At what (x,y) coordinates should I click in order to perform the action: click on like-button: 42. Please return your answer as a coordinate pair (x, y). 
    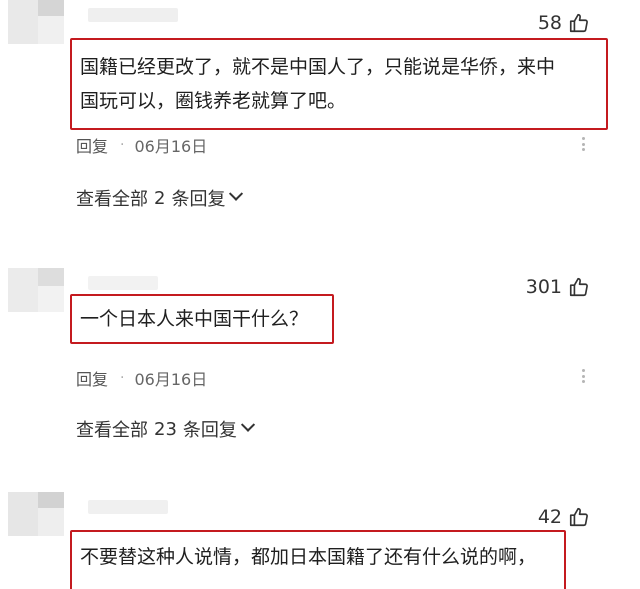
    Looking at the image, I should click on (564, 517).